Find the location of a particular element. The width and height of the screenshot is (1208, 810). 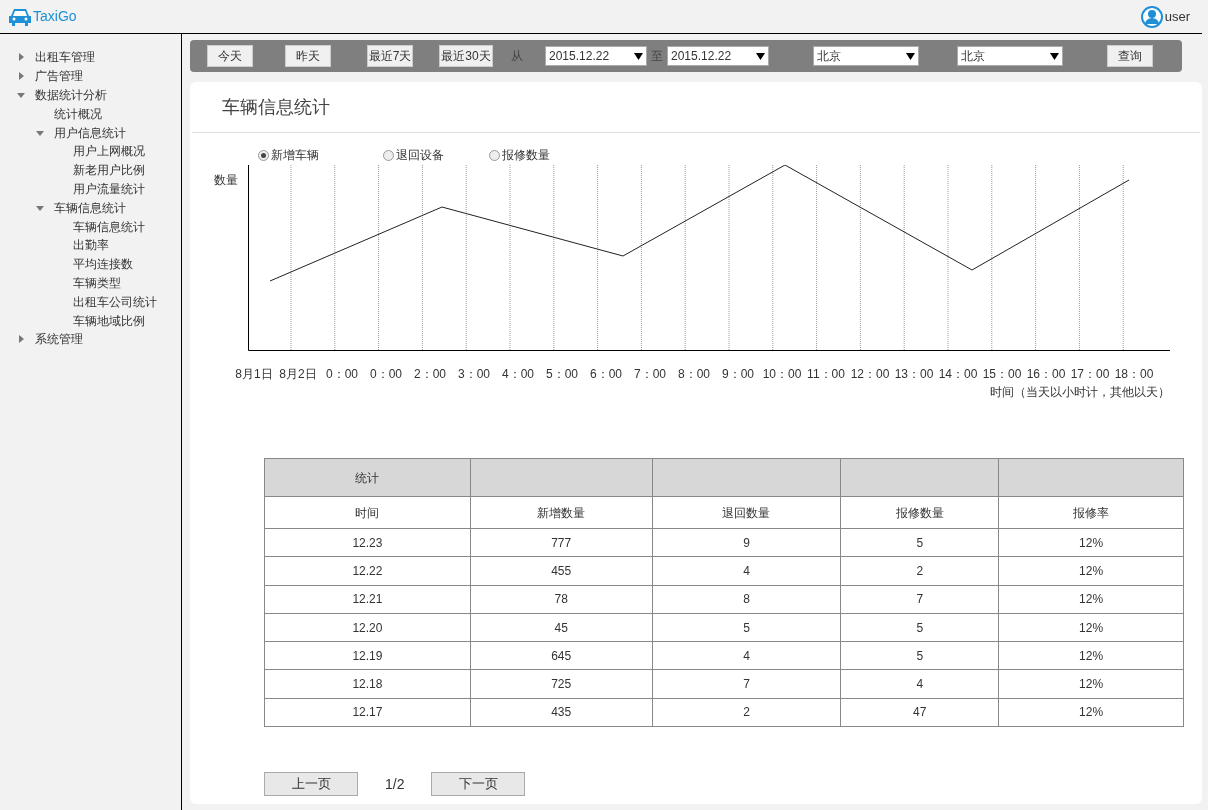

radio-option: 新增车辆 is located at coordinates (320, 155).